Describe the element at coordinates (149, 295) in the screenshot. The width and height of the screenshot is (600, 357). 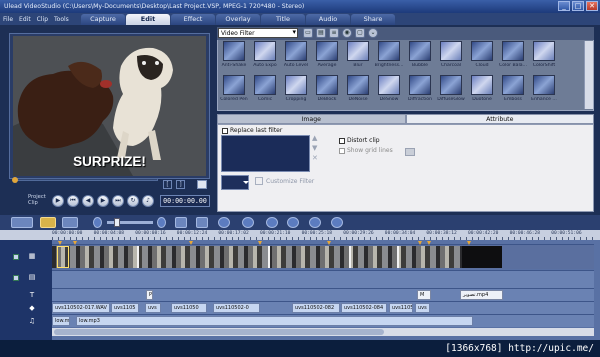
I see `title-clip: P` at that location.